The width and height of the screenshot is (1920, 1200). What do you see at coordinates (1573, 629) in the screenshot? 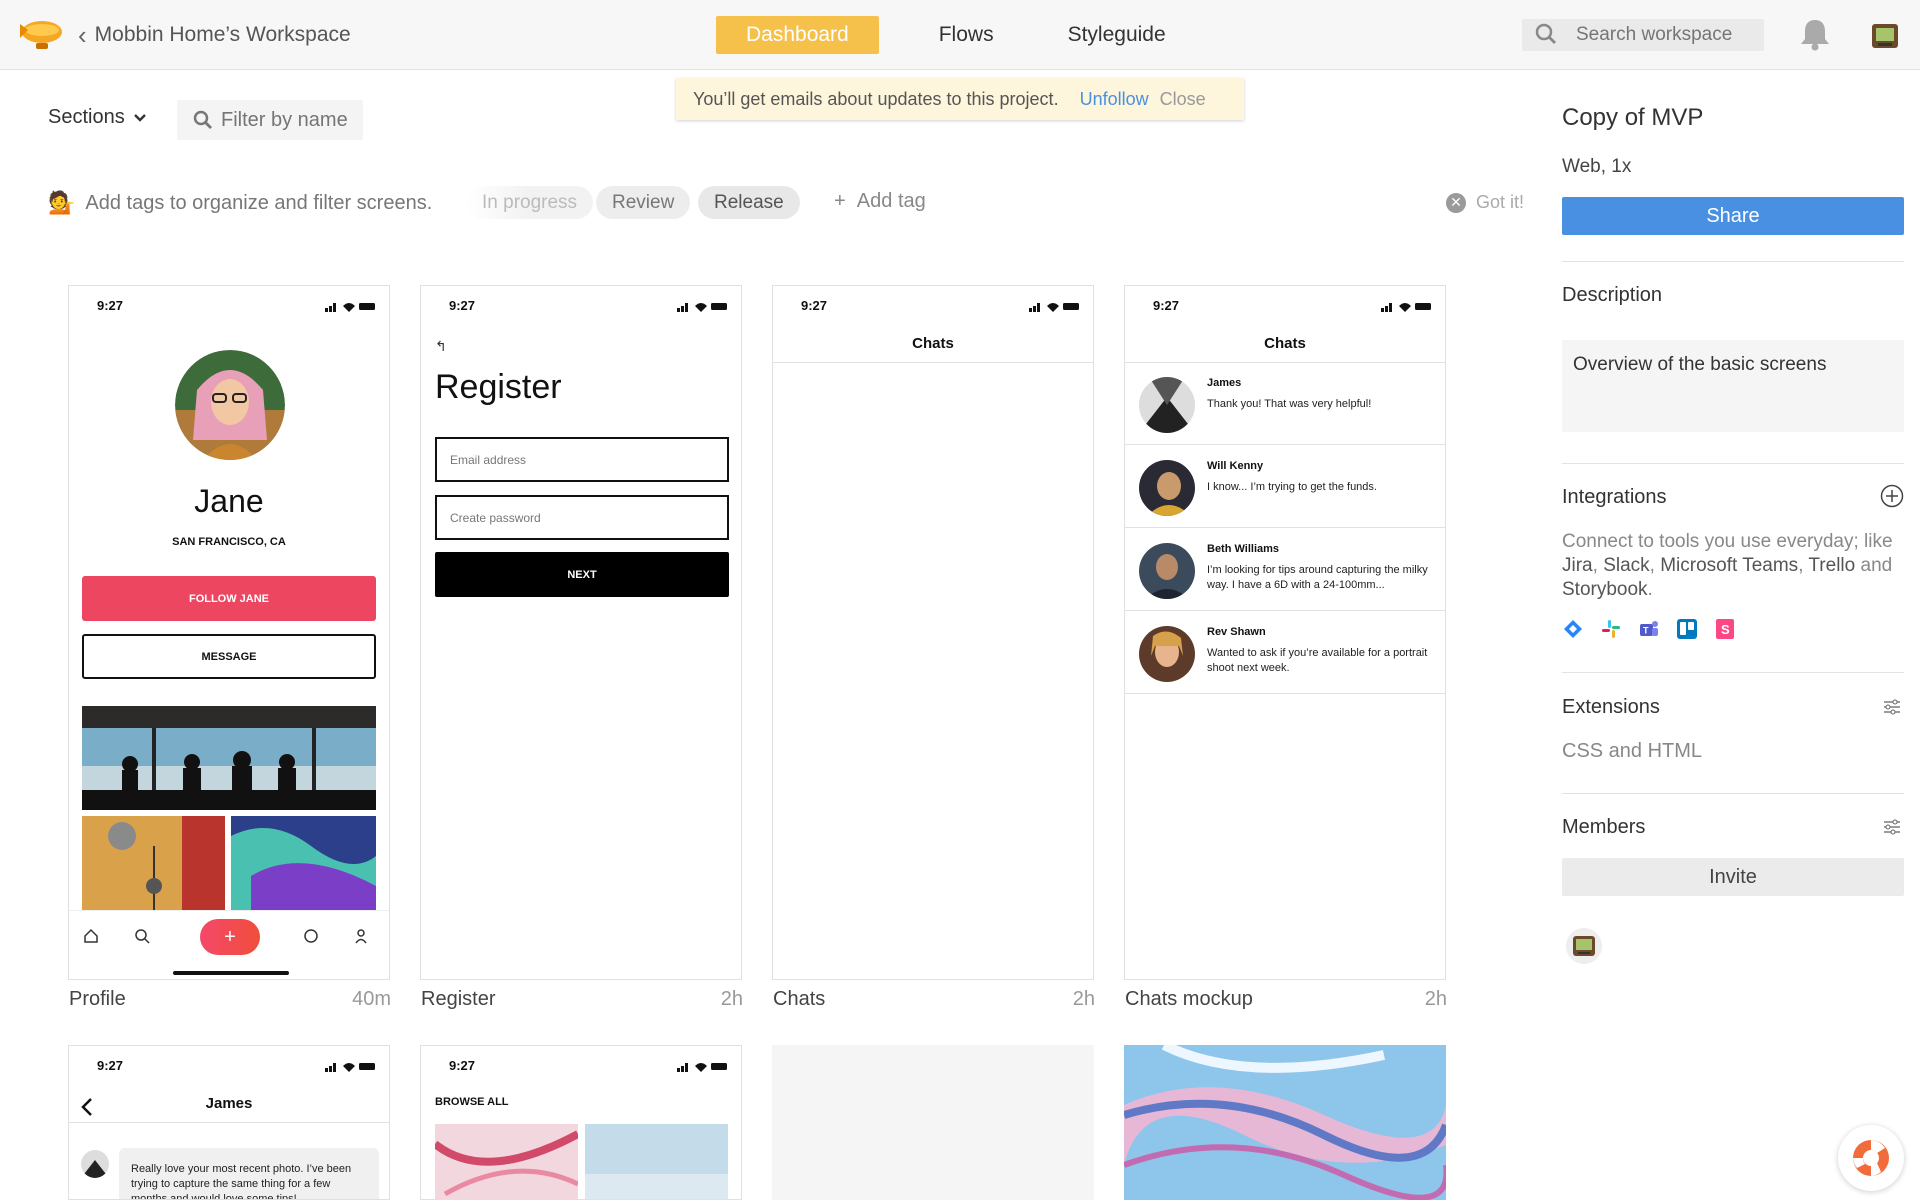
I see `jira-icon` at bounding box center [1573, 629].